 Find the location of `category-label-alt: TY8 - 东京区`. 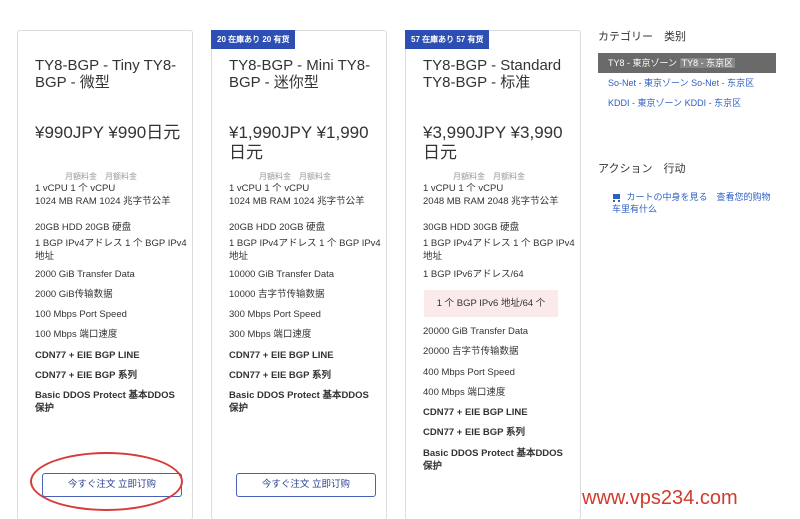

category-label-alt: TY8 - 东京区 is located at coordinates (707, 63).